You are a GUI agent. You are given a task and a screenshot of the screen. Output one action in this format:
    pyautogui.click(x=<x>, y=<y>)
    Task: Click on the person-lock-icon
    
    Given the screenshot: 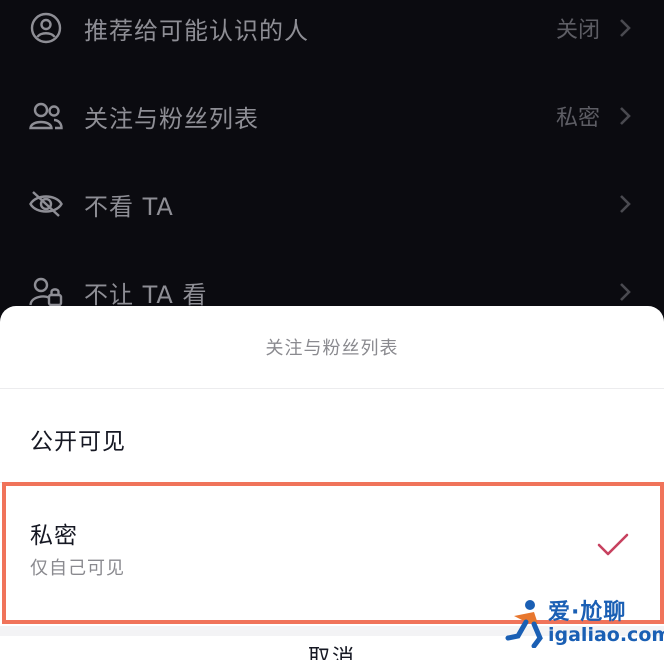 What is the action you would take?
    pyautogui.click(x=46, y=292)
    